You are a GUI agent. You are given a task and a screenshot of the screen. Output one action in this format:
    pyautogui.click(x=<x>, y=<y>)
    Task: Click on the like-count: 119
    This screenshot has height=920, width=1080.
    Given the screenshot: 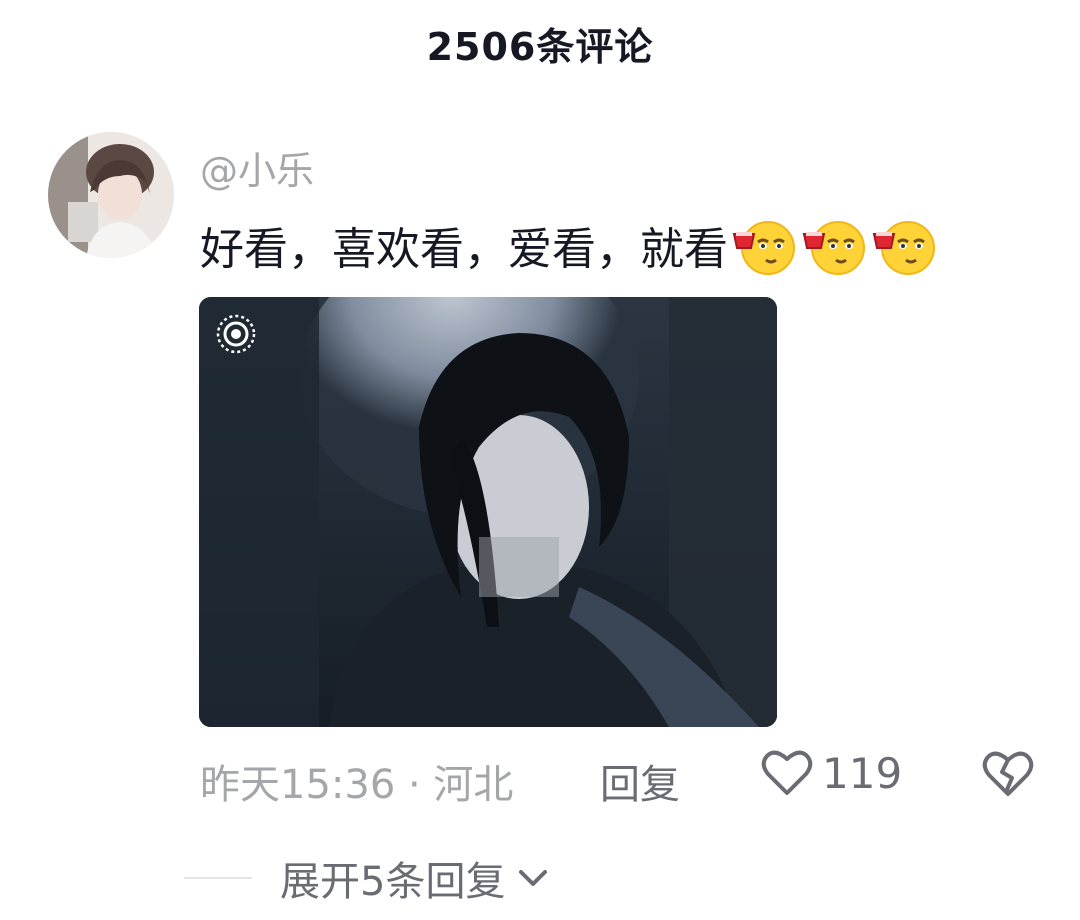 What is the action you would take?
    pyautogui.click(x=862, y=773)
    